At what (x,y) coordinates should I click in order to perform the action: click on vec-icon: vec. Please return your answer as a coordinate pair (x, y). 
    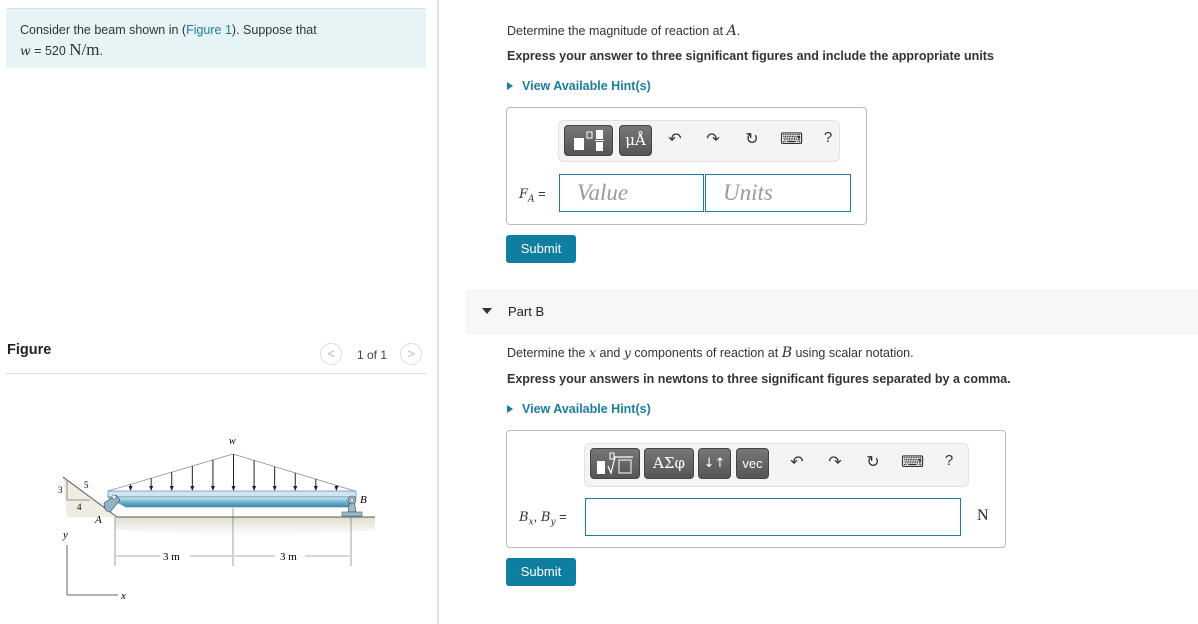
    Looking at the image, I should click on (752, 463).